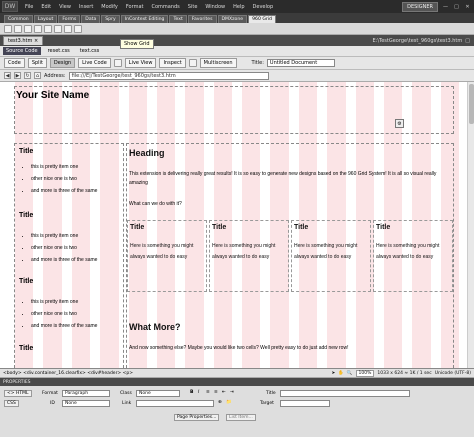 This screenshot has height=437, width=474. I want to click on link-input, so click(175, 403).